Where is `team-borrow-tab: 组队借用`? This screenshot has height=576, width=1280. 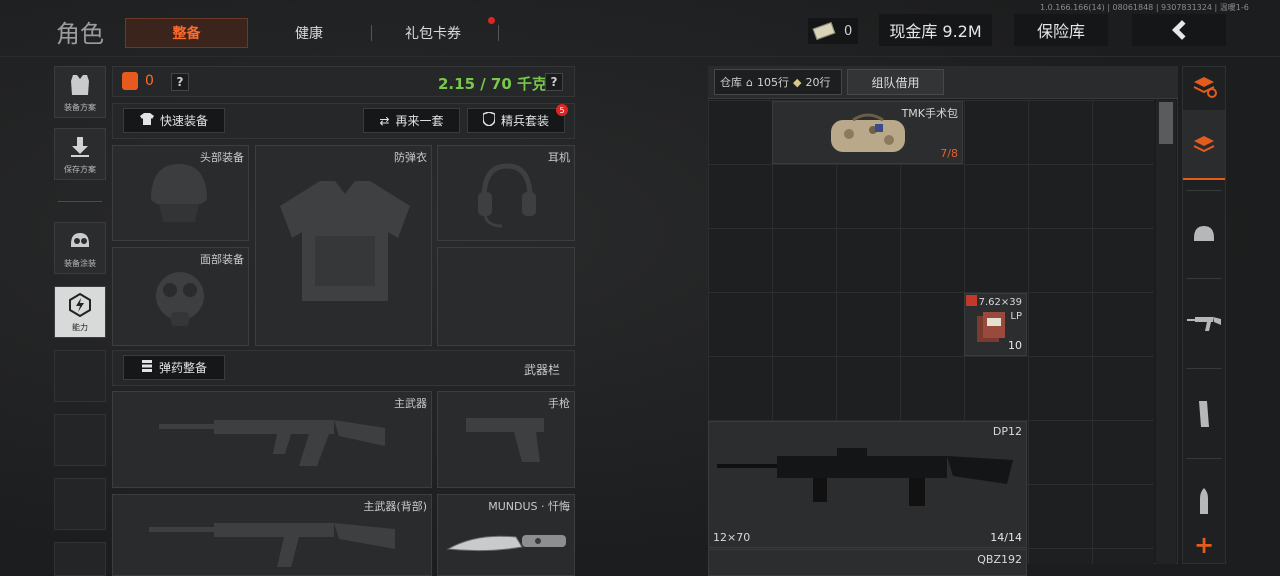
team-borrow-tab: 组队借用 is located at coordinates (895, 82).